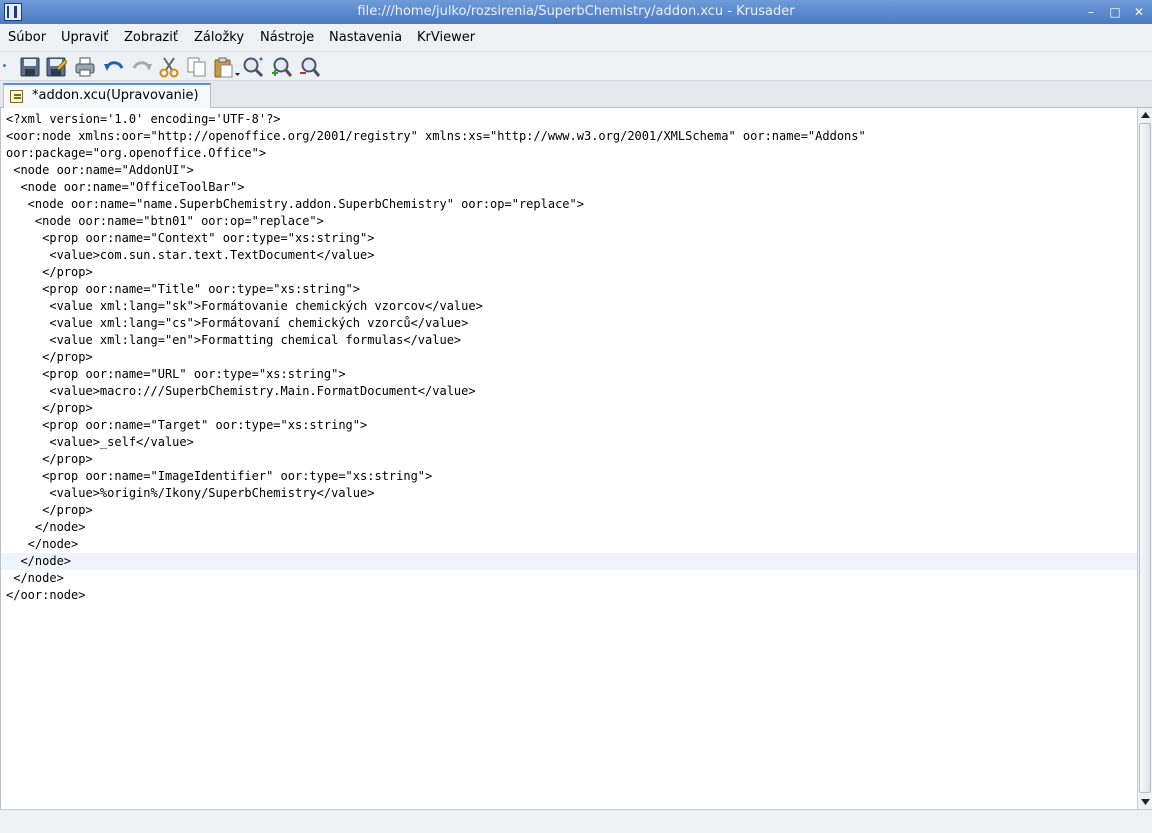 This screenshot has height=833, width=1152. What do you see at coordinates (569, 595) in the screenshot?
I see `code-line: </oor:node>` at bounding box center [569, 595].